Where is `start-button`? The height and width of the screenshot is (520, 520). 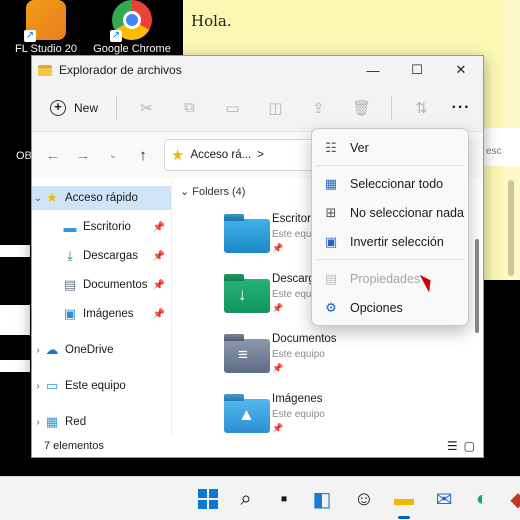
start-button is located at coordinates (208, 499).